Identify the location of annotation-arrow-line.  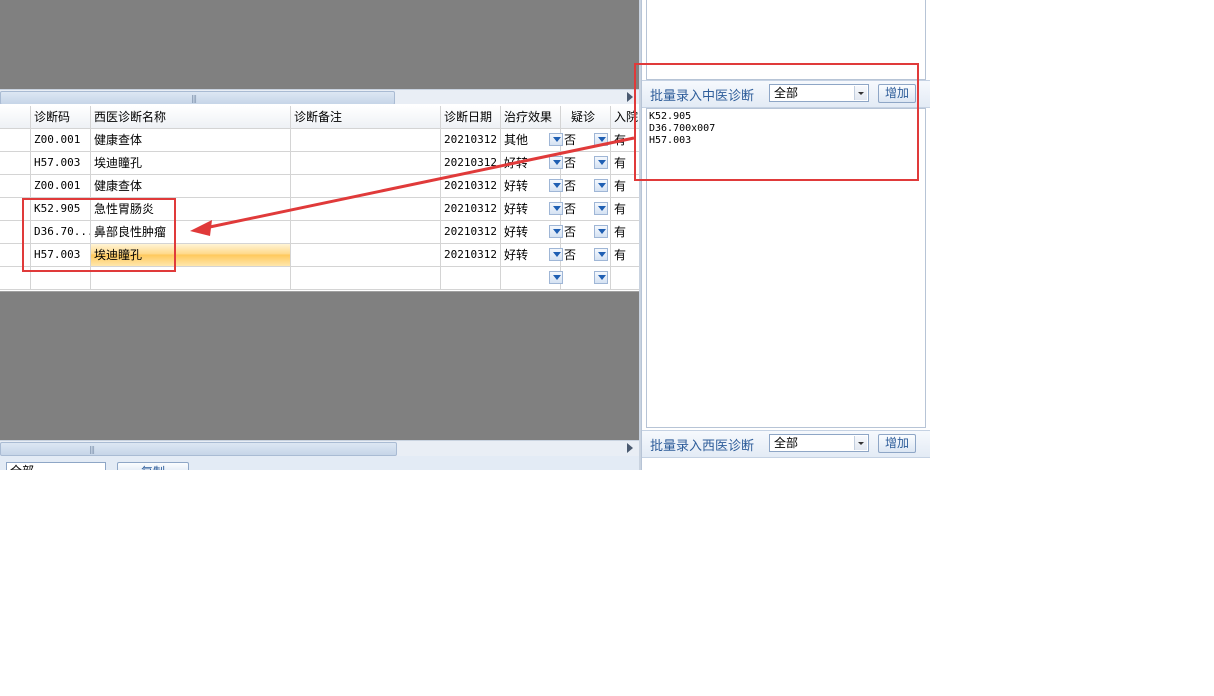
(419, 183).